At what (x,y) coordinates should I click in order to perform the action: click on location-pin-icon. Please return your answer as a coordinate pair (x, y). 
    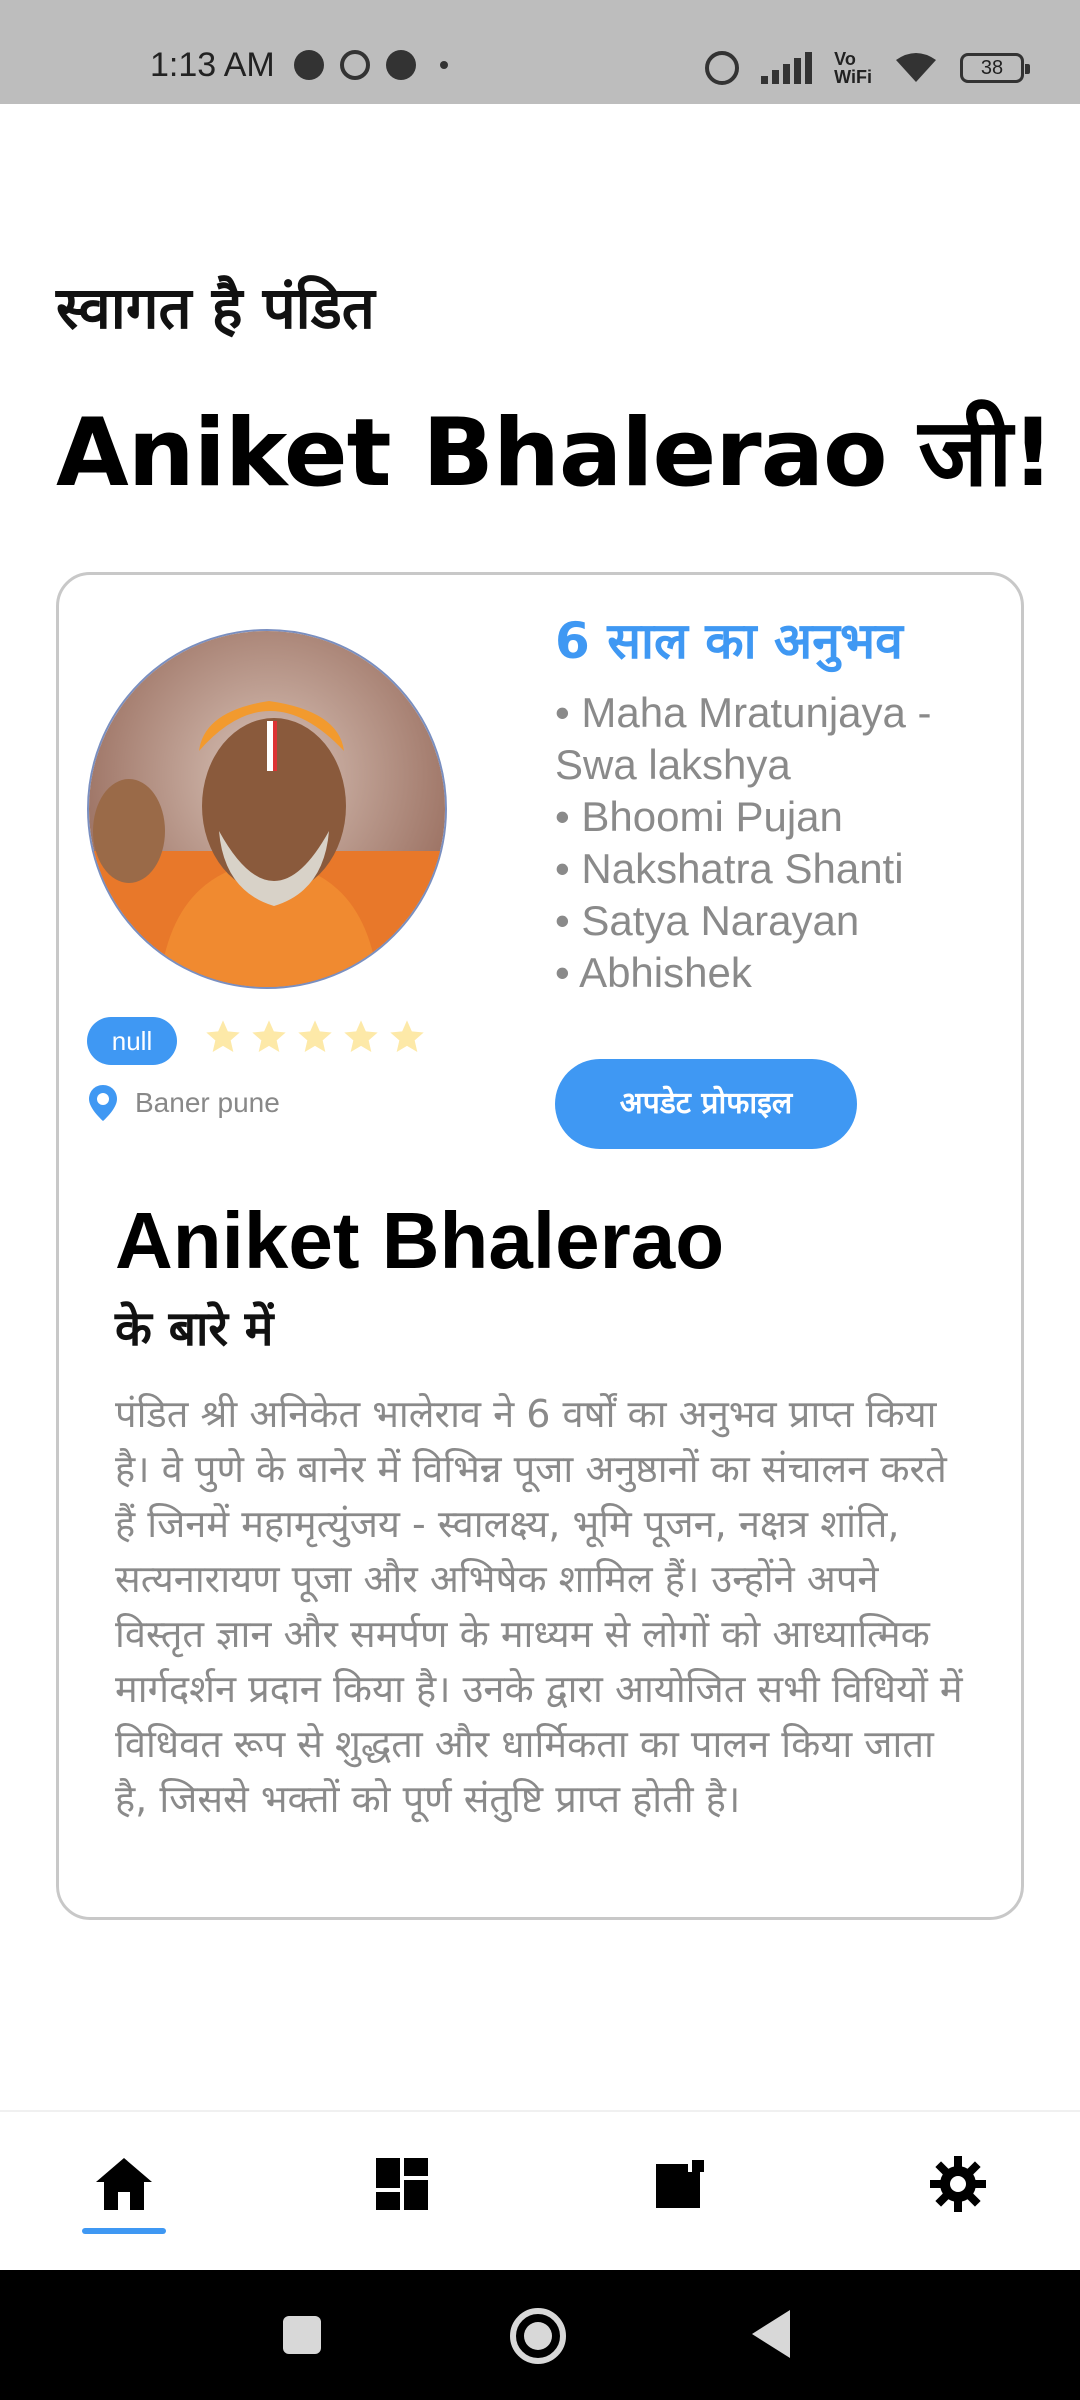
    Looking at the image, I should click on (103, 1103).